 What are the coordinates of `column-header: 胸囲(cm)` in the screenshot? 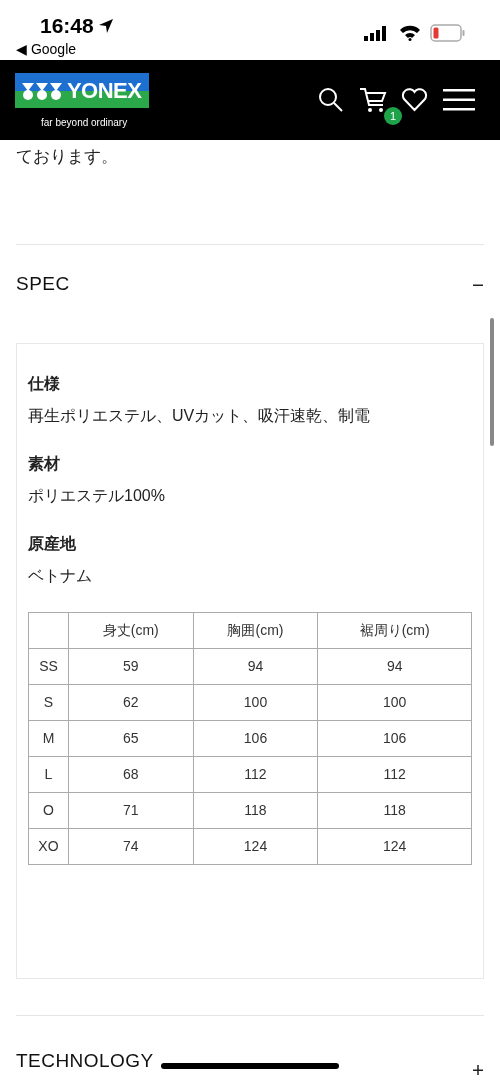 It's located at (255, 629).